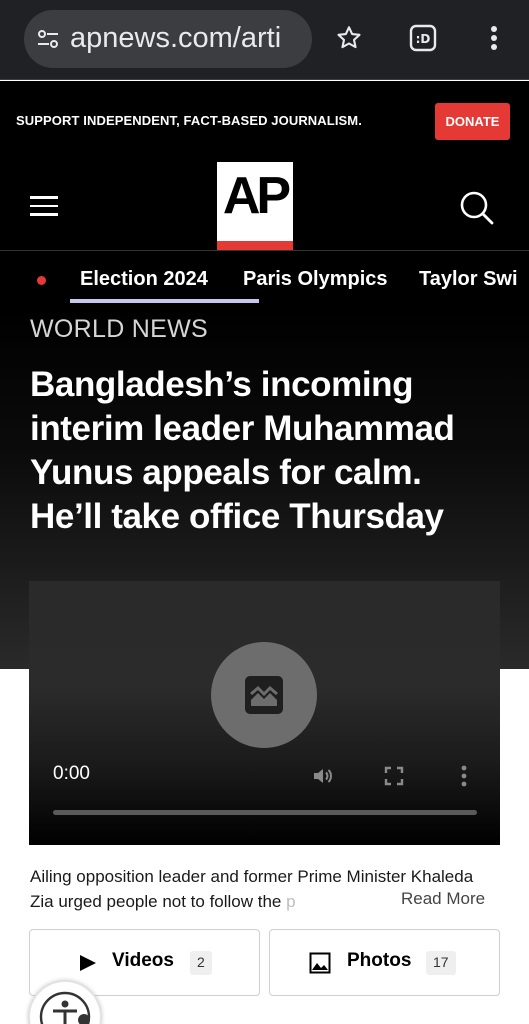 The image size is (529, 1024). What do you see at coordinates (71, 773) in the screenshot?
I see `video-time: 0:00` at bounding box center [71, 773].